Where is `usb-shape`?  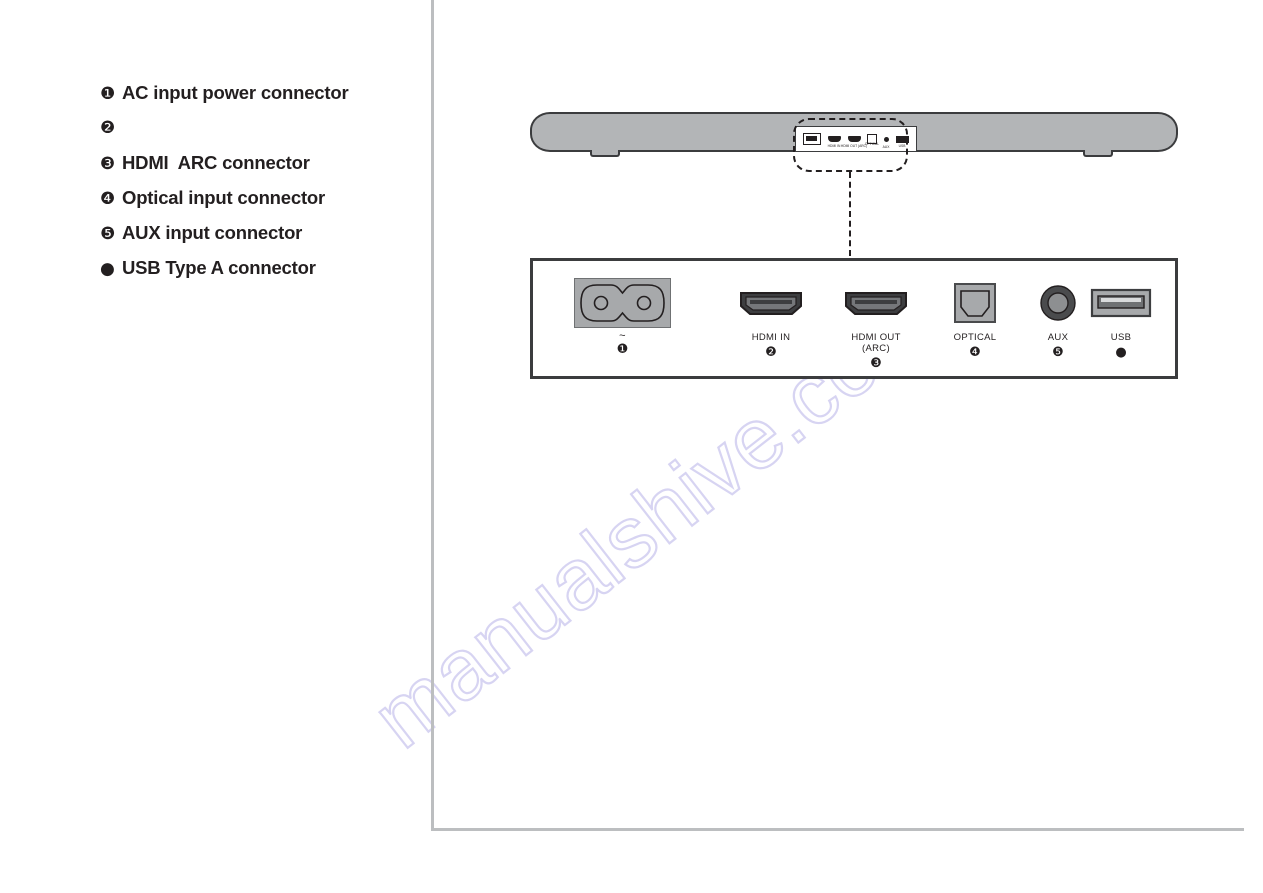 usb-shape is located at coordinates (1121, 303).